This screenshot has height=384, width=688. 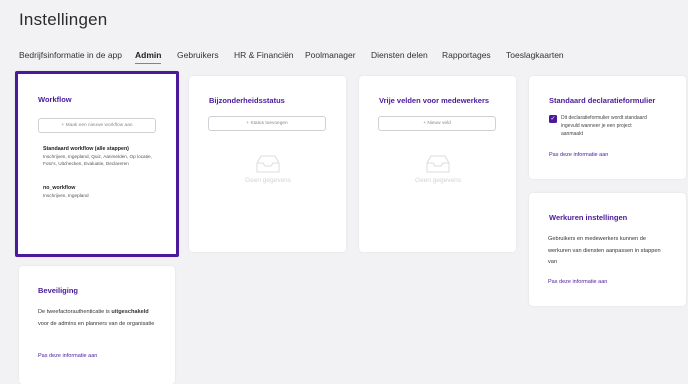 I want to click on workflow-item-name: no_workflow, so click(x=59, y=188).